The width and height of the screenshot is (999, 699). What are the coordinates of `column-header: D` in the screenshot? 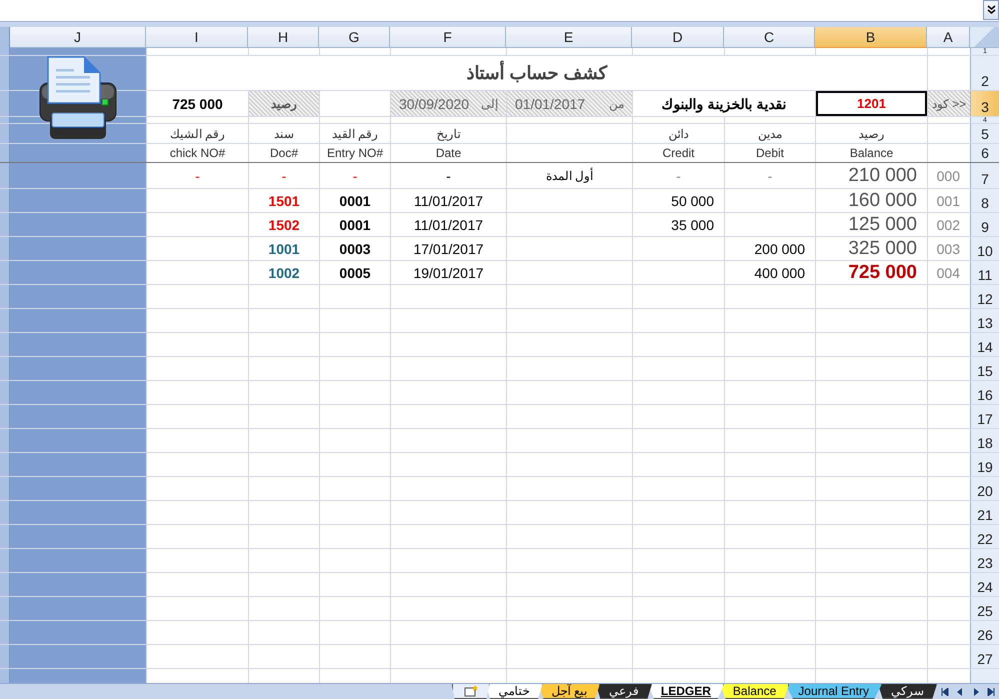 It's located at (678, 37).